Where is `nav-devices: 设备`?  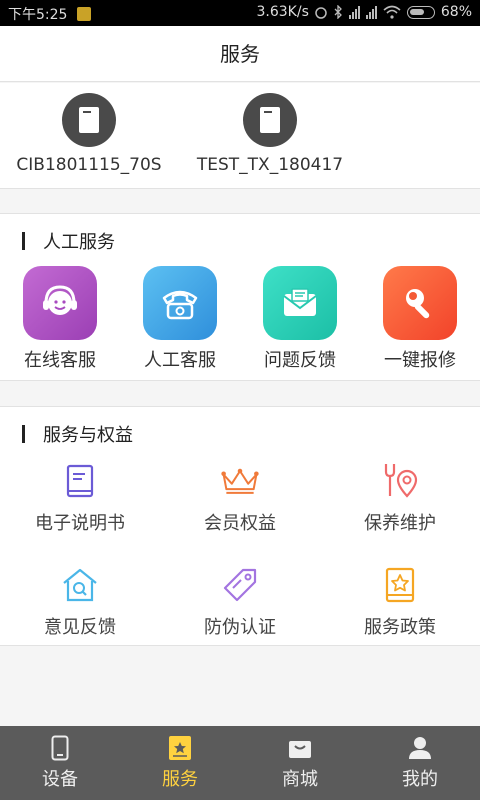 nav-devices: 设备 is located at coordinates (60, 763).